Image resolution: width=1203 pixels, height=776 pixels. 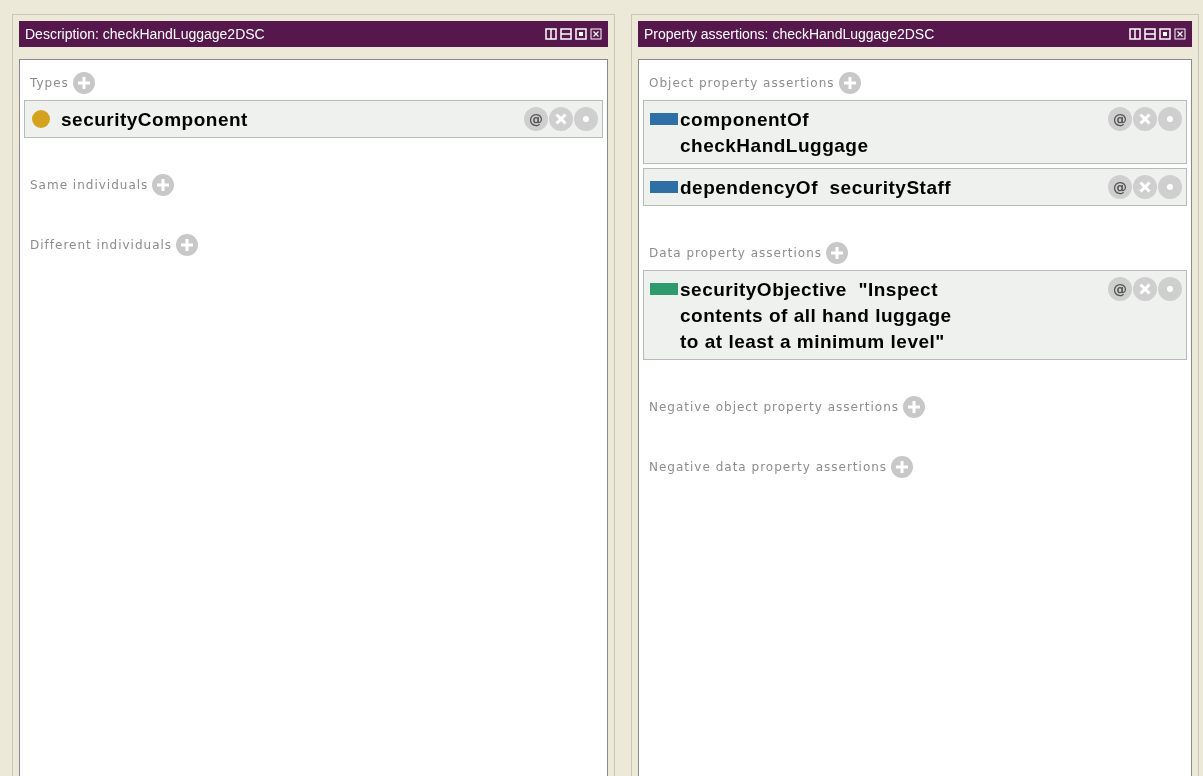 I want to click on assertion-row: securityComponent @, so click(x=313, y=119).